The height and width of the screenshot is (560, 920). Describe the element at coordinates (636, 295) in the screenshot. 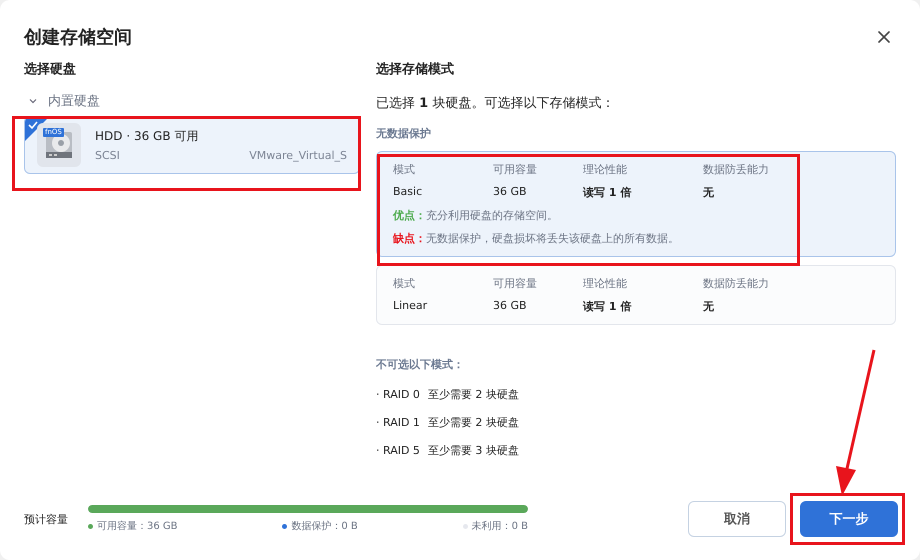

I see `mode-card: 模式 可用容量 理论性能 数据防丢能力 Linear 36 GB 读写 1 倍 无` at that location.